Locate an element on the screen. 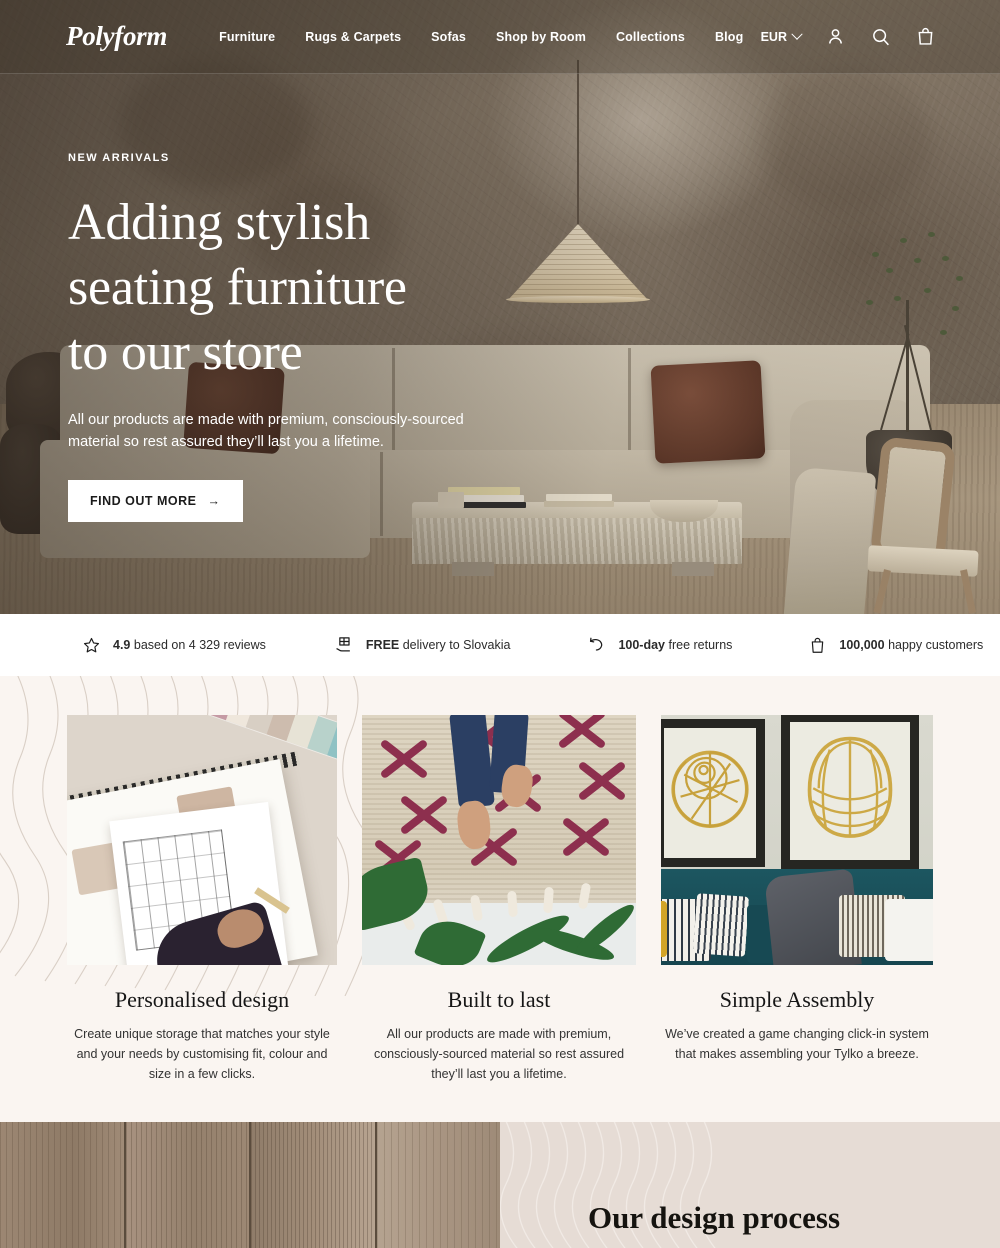 Image resolution: width=1000 pixels, height=1248 pixels. hero-eyebrow: NEW ARRIVALS is located at coordinates (119, 158).